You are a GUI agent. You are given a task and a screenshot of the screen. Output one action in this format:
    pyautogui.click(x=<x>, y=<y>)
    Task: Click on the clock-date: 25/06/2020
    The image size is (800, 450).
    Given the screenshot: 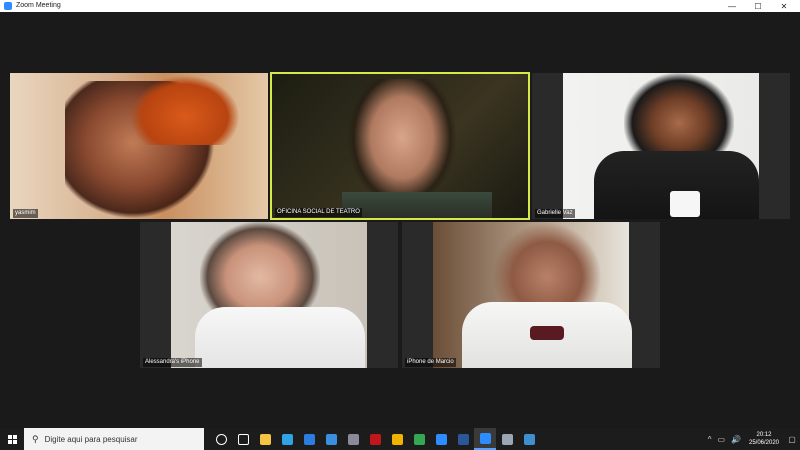 What is the action you would take?
    pyautogui.click(x=764, y=443)
    